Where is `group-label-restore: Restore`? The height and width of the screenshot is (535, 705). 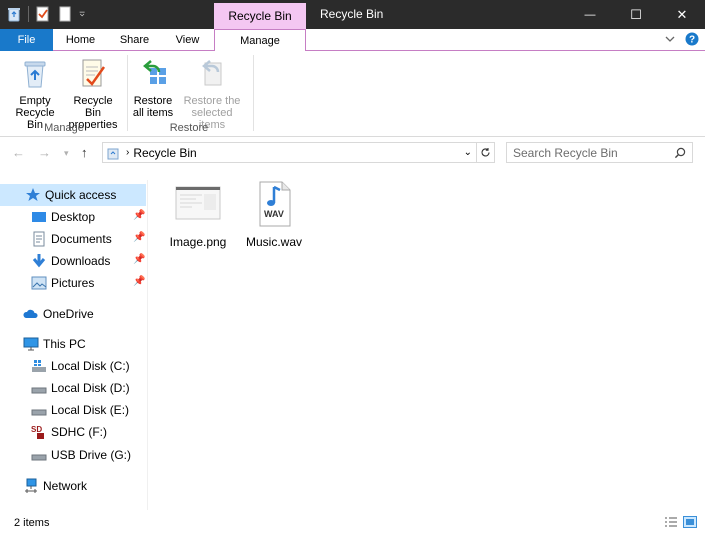
group-label-restore: Restore is located at coordinates (189, 128).